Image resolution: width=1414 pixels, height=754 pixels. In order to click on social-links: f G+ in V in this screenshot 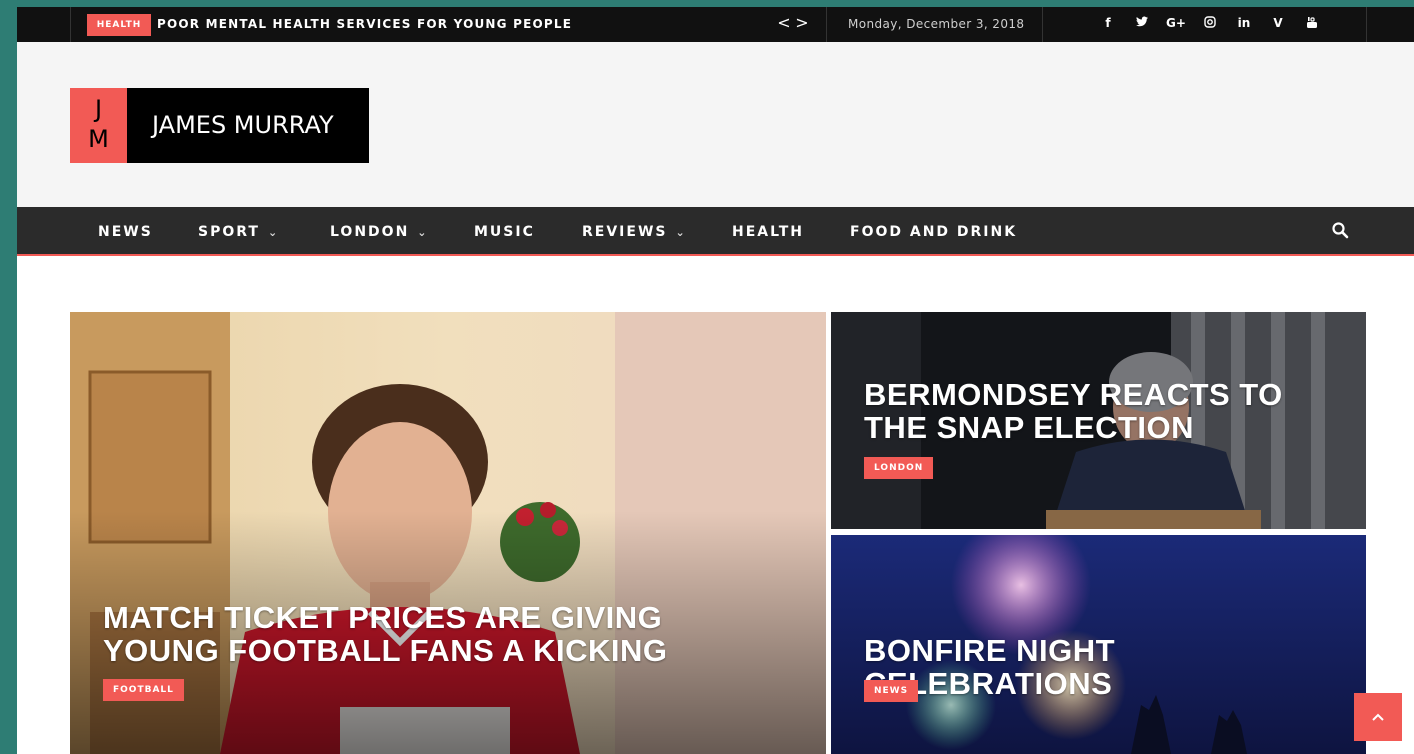, I will do `click(1210, 24)`.